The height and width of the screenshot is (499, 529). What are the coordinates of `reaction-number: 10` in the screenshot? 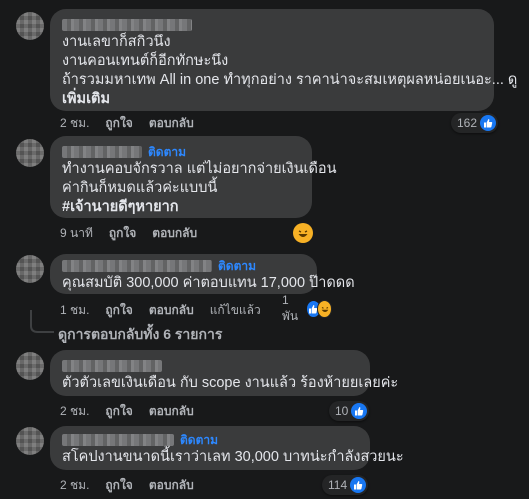 It's located at (342, 411).